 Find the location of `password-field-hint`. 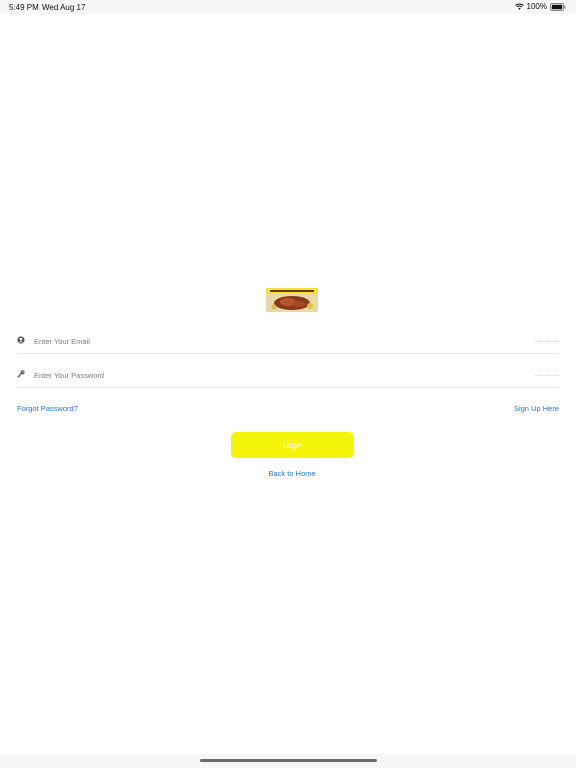

password-field-hint is located at coordinates (547, 373).